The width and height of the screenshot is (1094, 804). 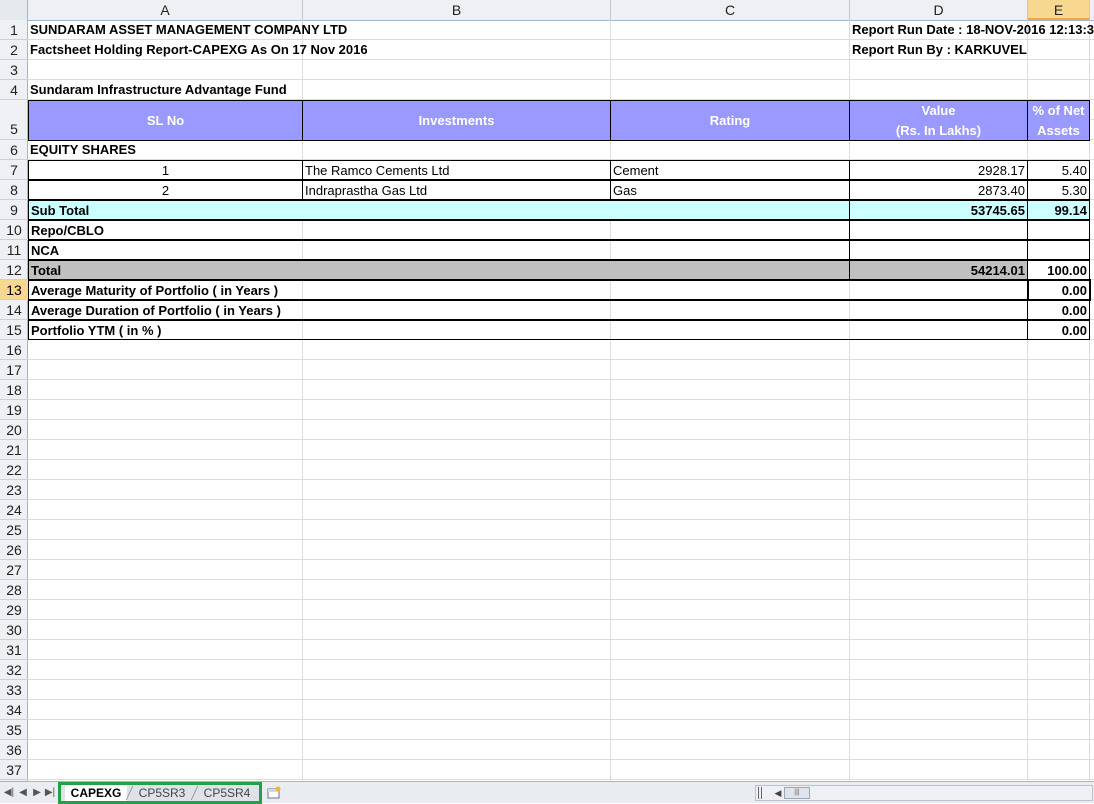 What do you see at coordinates (439, 230) in the screenshot?
I see `repo-cblo-label-cell: Repo/CBLO` at bounding box center [439, 230].